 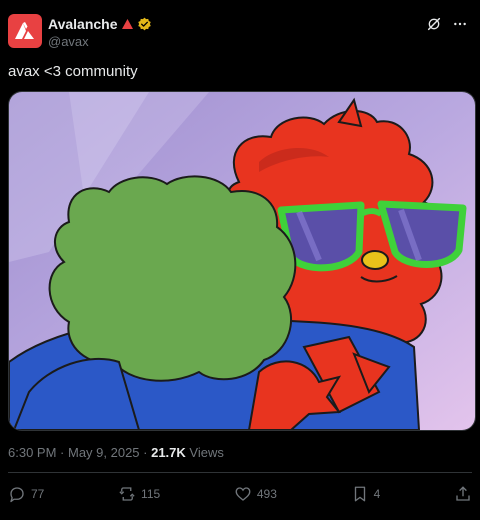 What do you see at coordinates (139, 494) in the screenshot?
I see `repost-button: 115` at bounding box center [139, 494].